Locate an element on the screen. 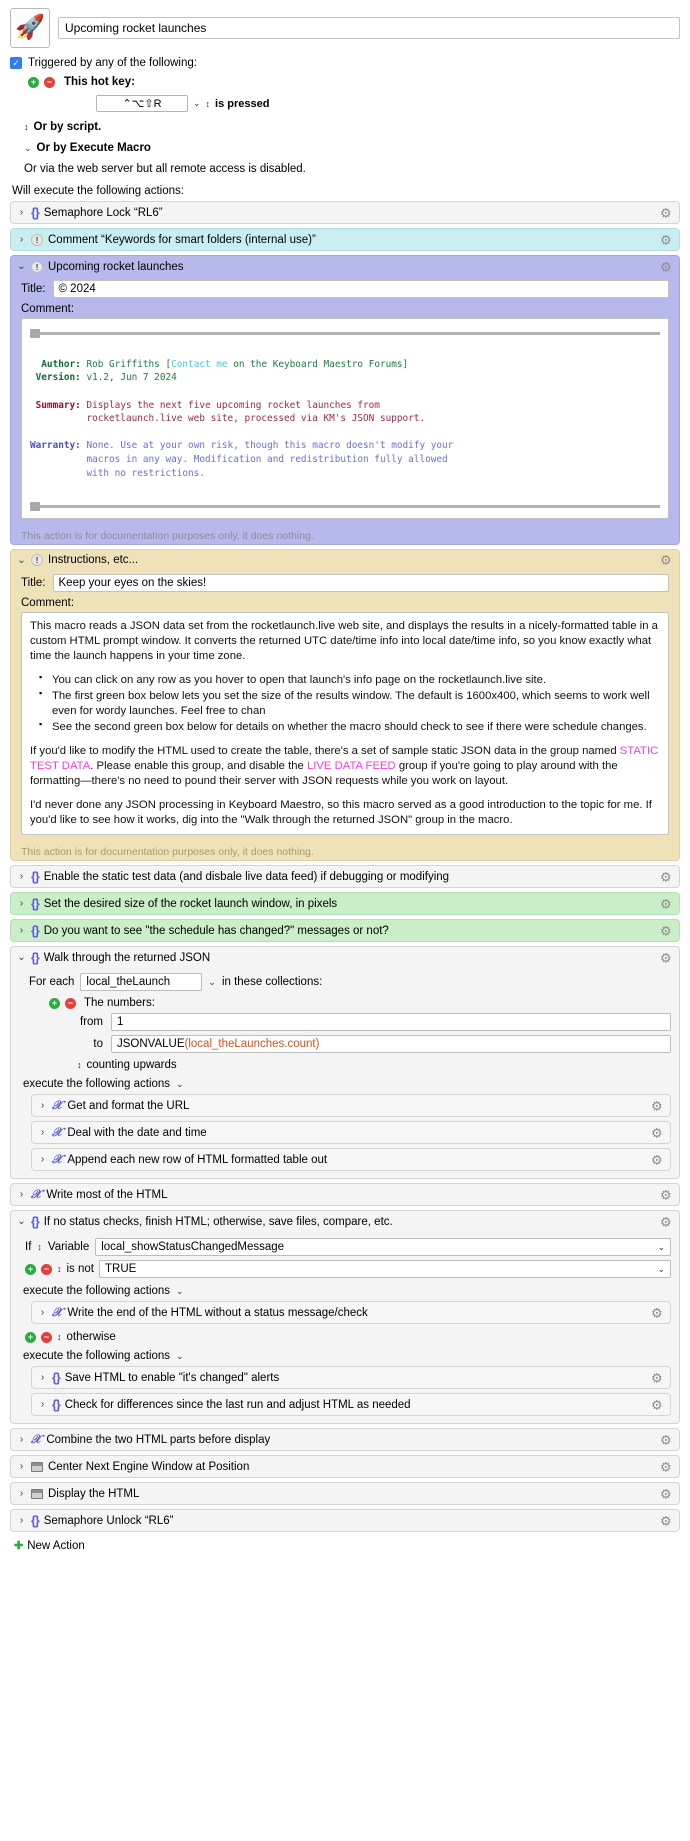  trigger-checkbox: ✓ is located at coordinates (16, 63).